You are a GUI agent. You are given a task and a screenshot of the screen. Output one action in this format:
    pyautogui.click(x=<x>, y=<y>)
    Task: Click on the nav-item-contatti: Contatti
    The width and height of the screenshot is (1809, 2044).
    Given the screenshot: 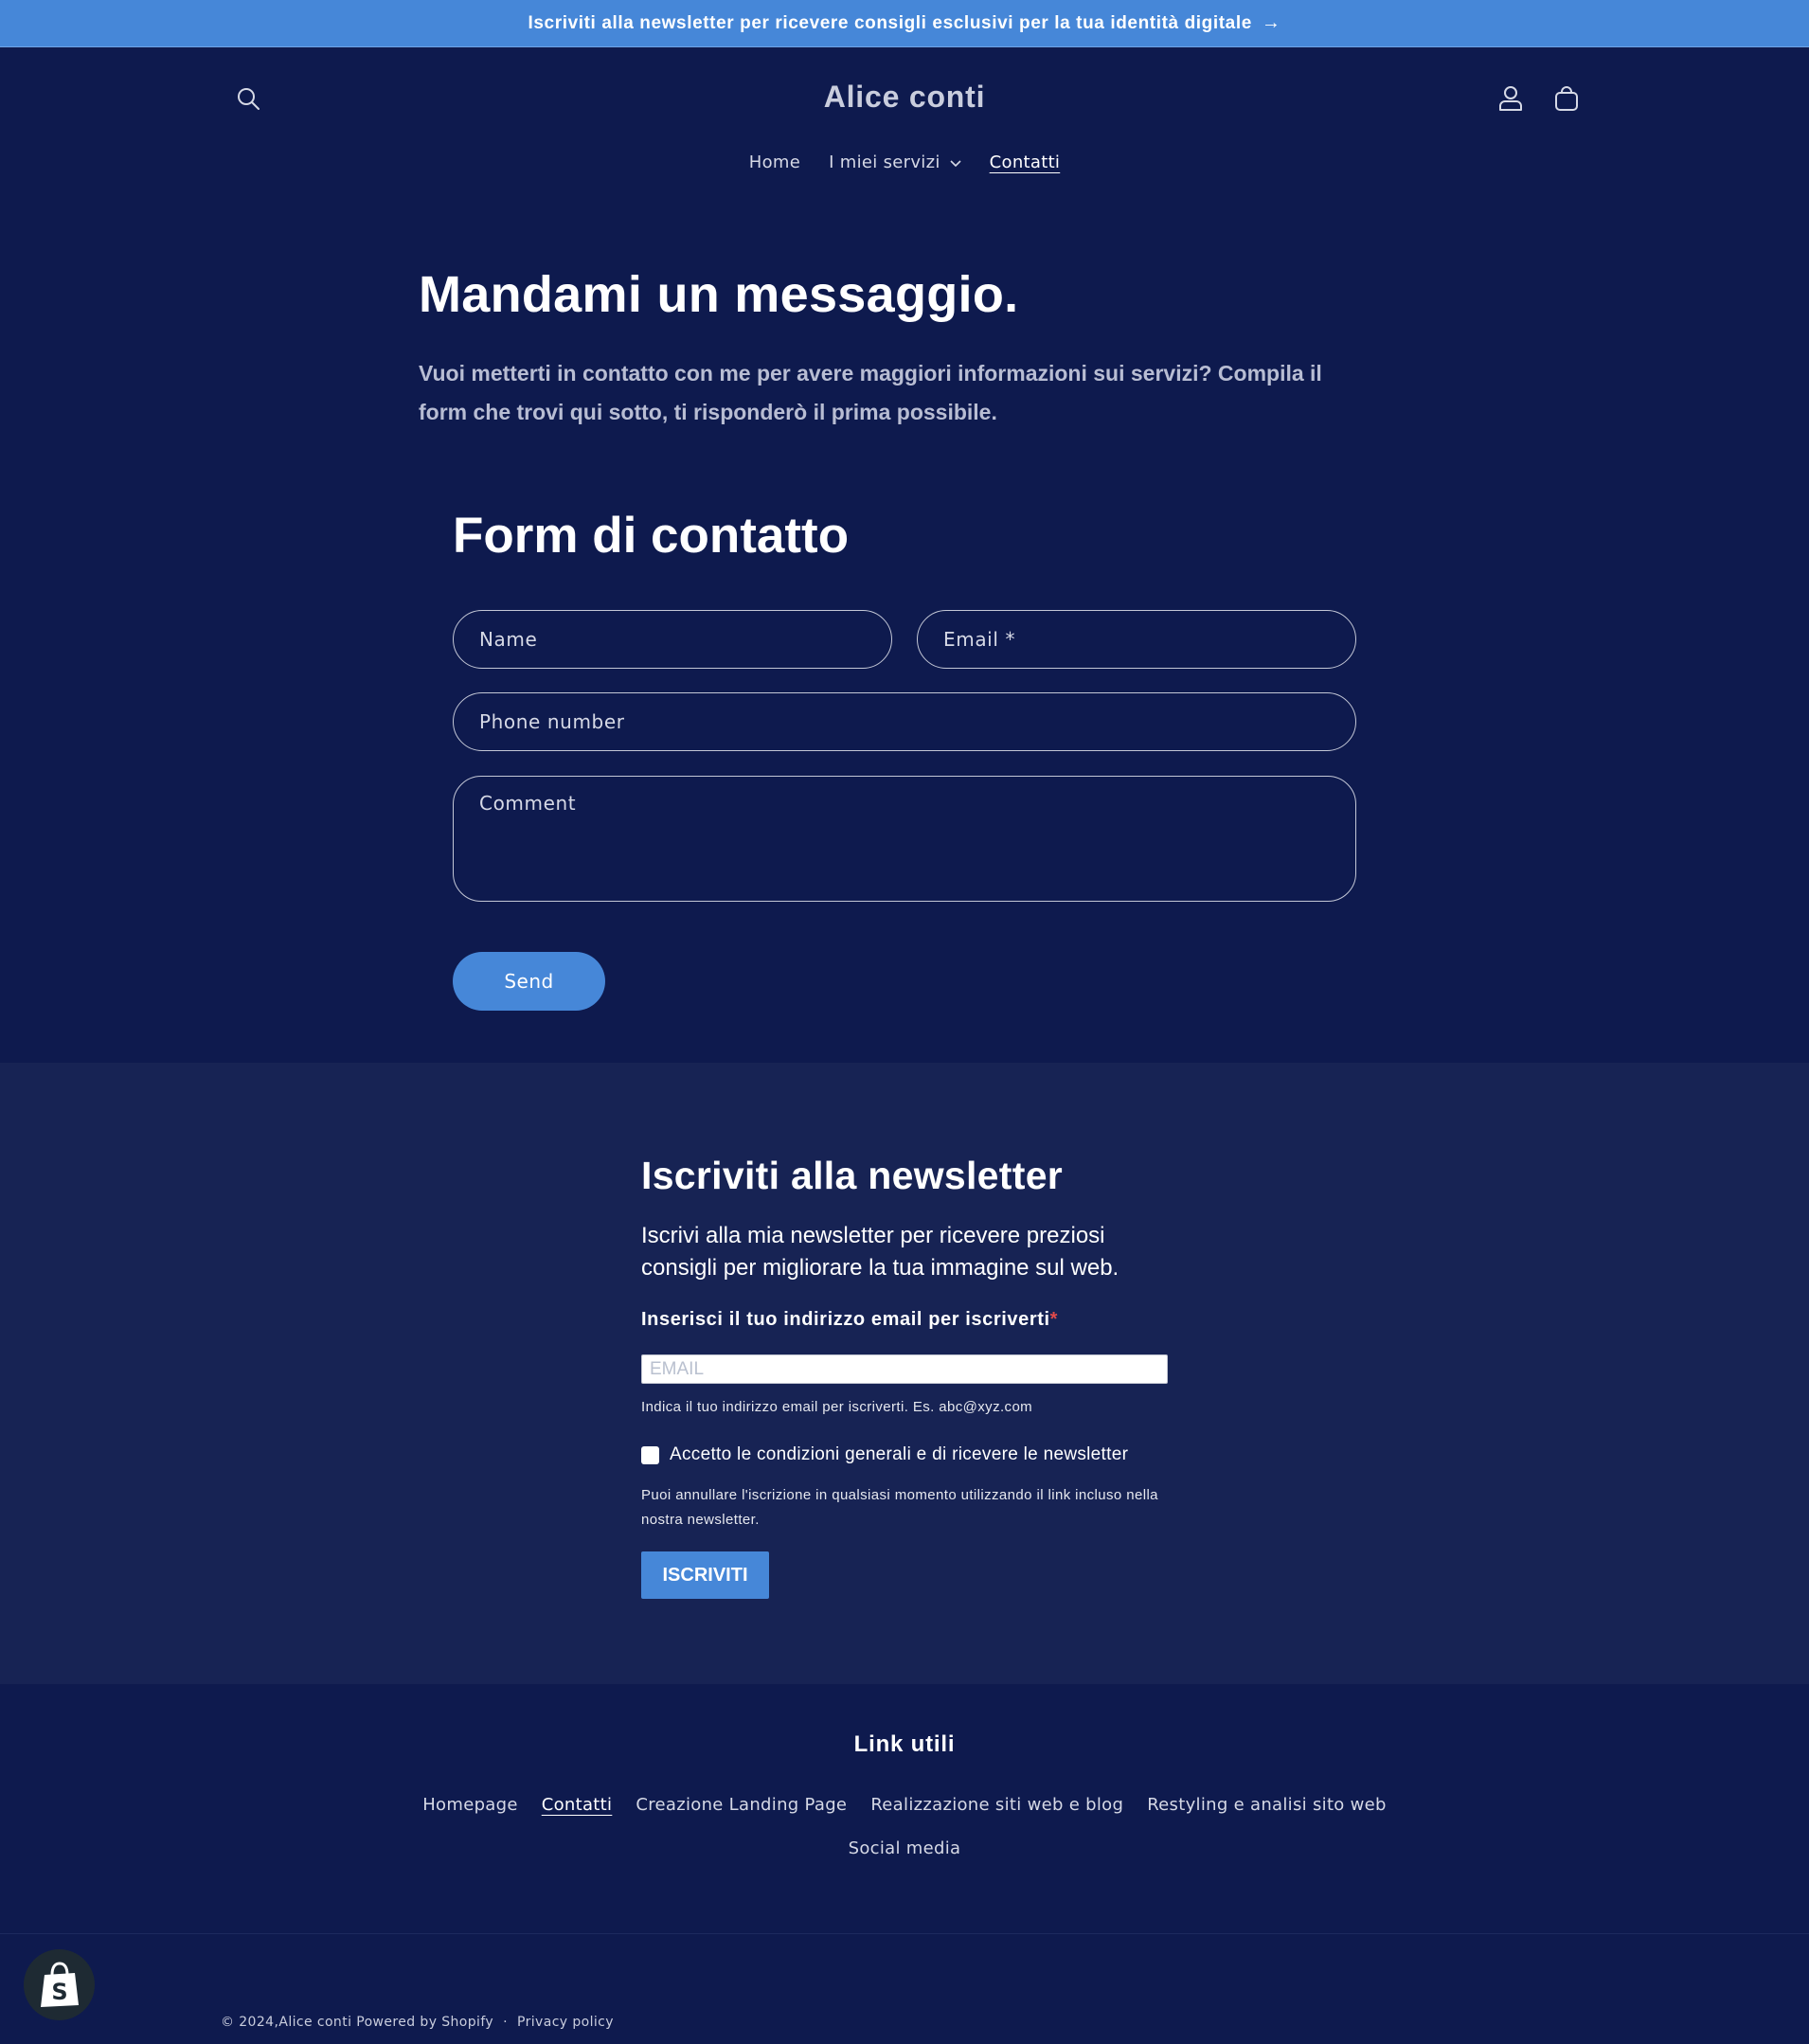 What is the action you would take?
    pyautogui.click(x=1025, y=162)
    